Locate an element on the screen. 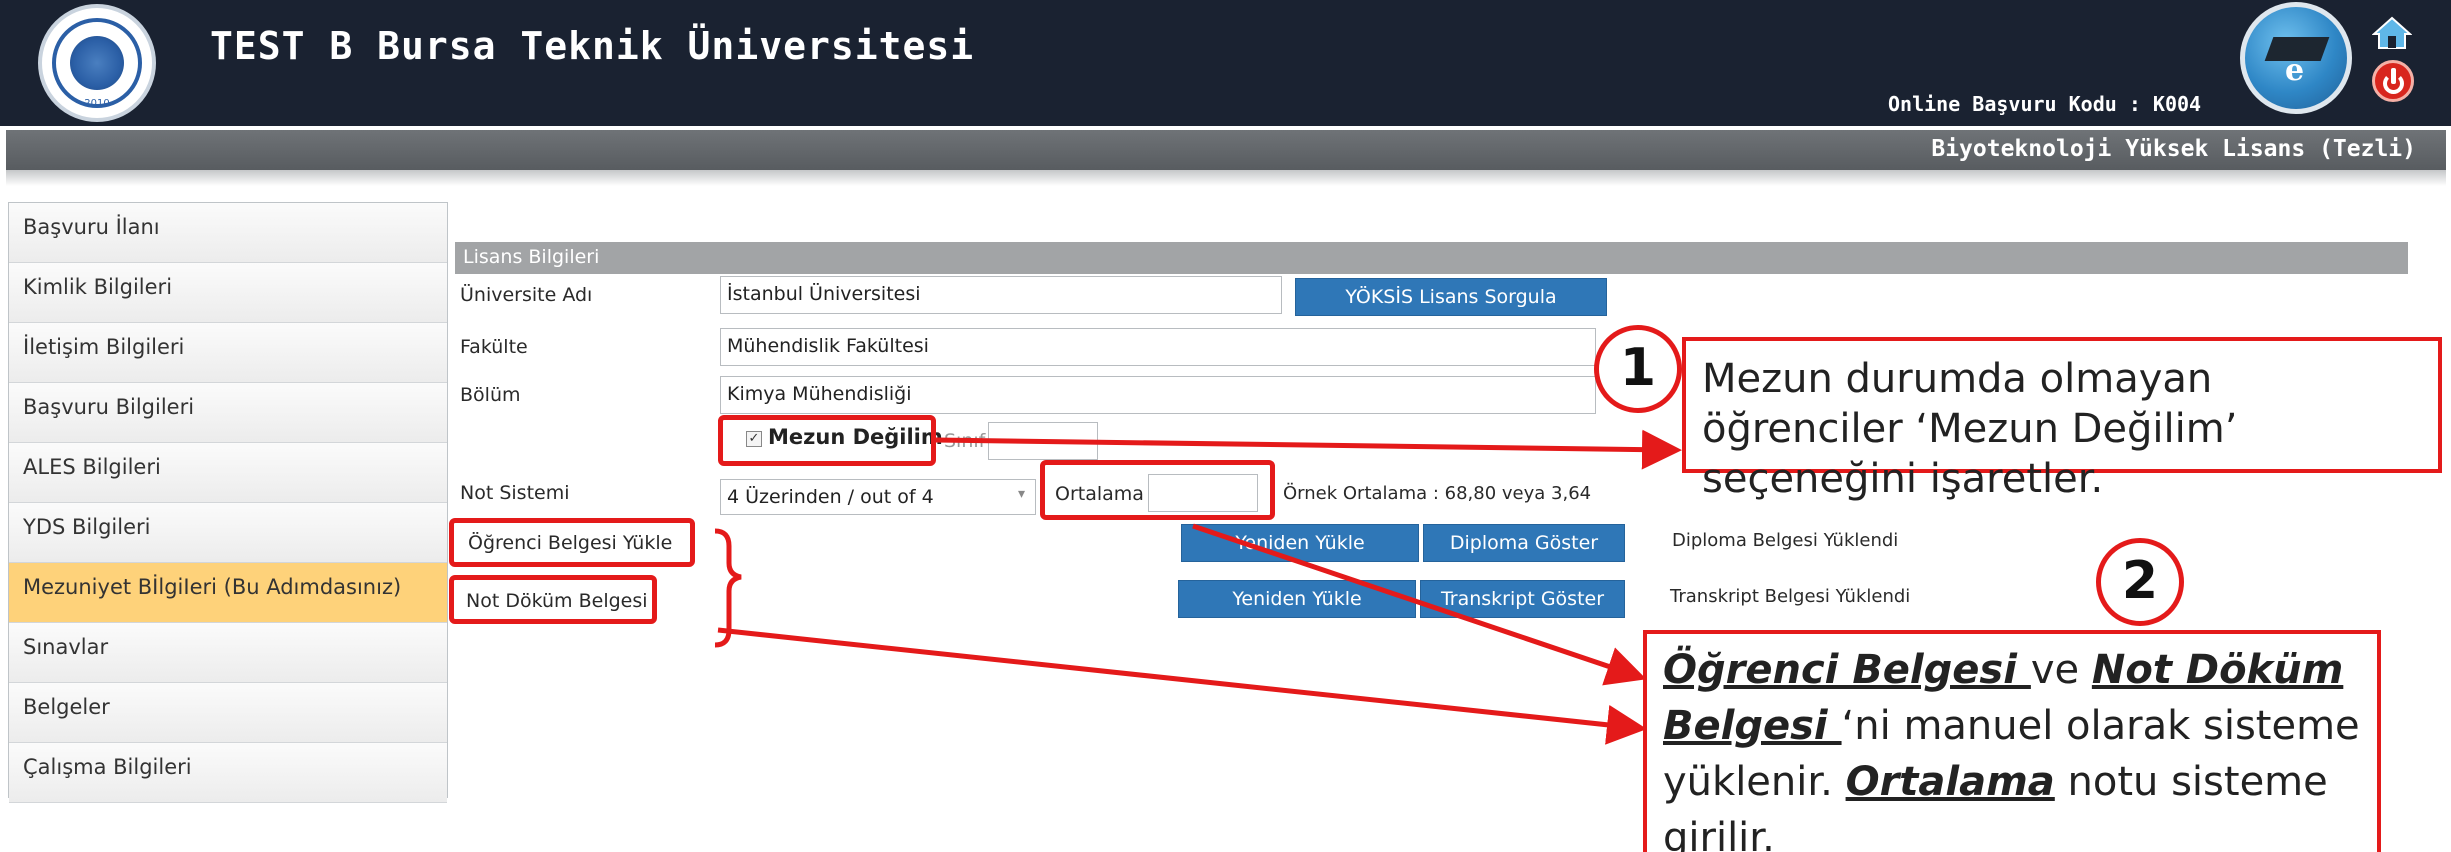 This screenshot has width=2451, height=852. sidebar-item-kimlik-bilgileri: Kimlik Bilgileri is located at coordinates (228, 293).